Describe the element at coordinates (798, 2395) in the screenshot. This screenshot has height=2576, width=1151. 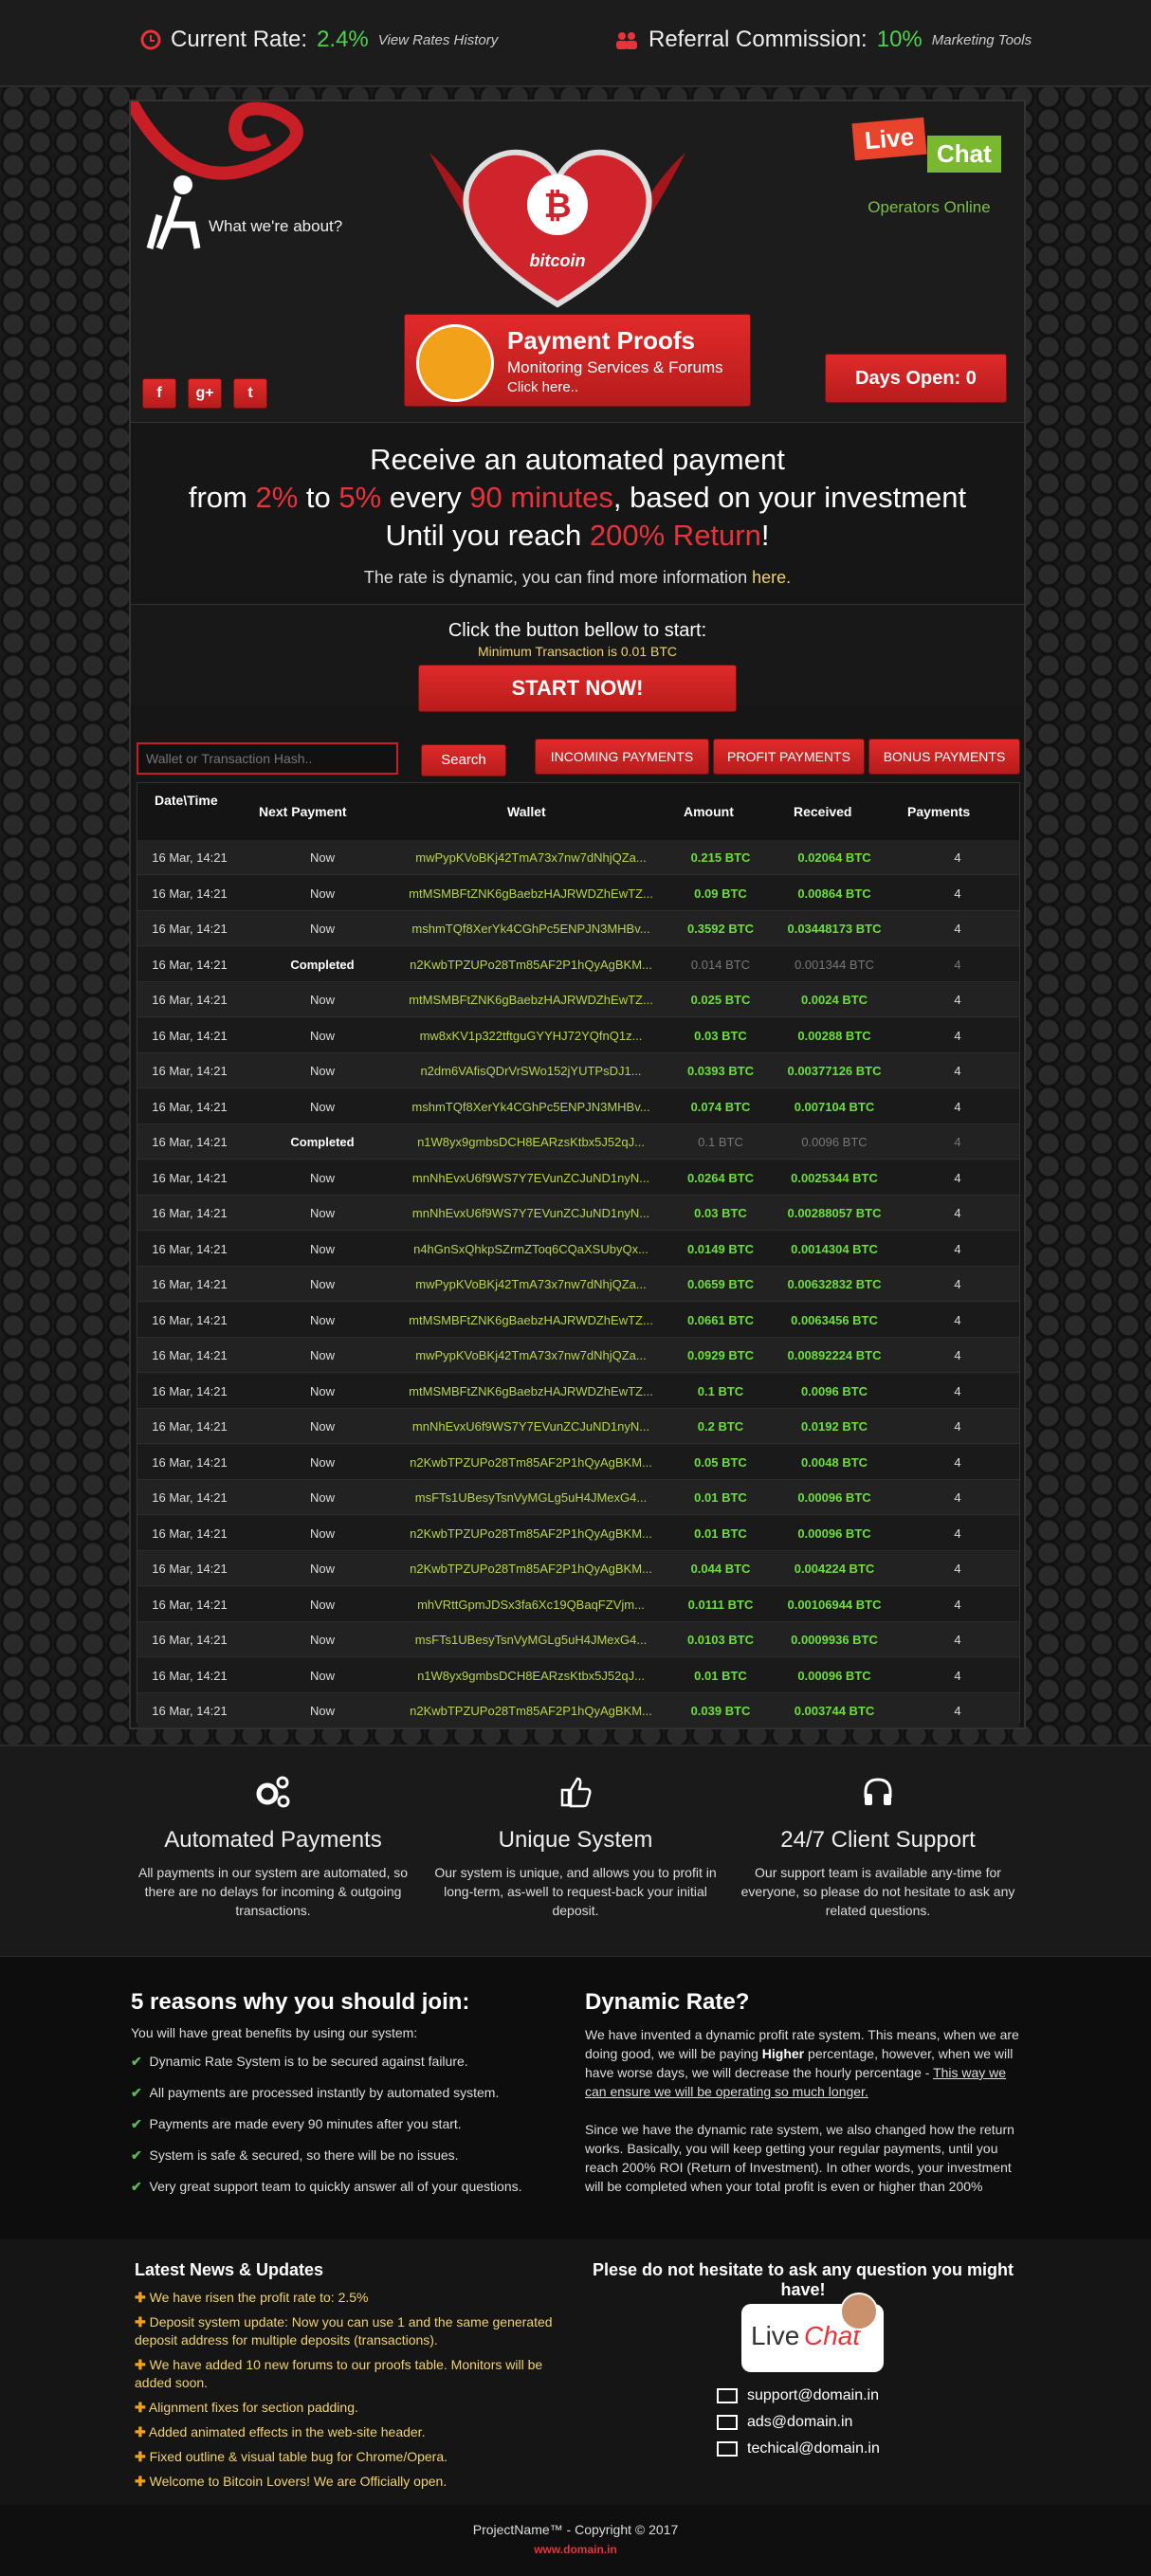
I see `email-item: support@domain.in` at that location.